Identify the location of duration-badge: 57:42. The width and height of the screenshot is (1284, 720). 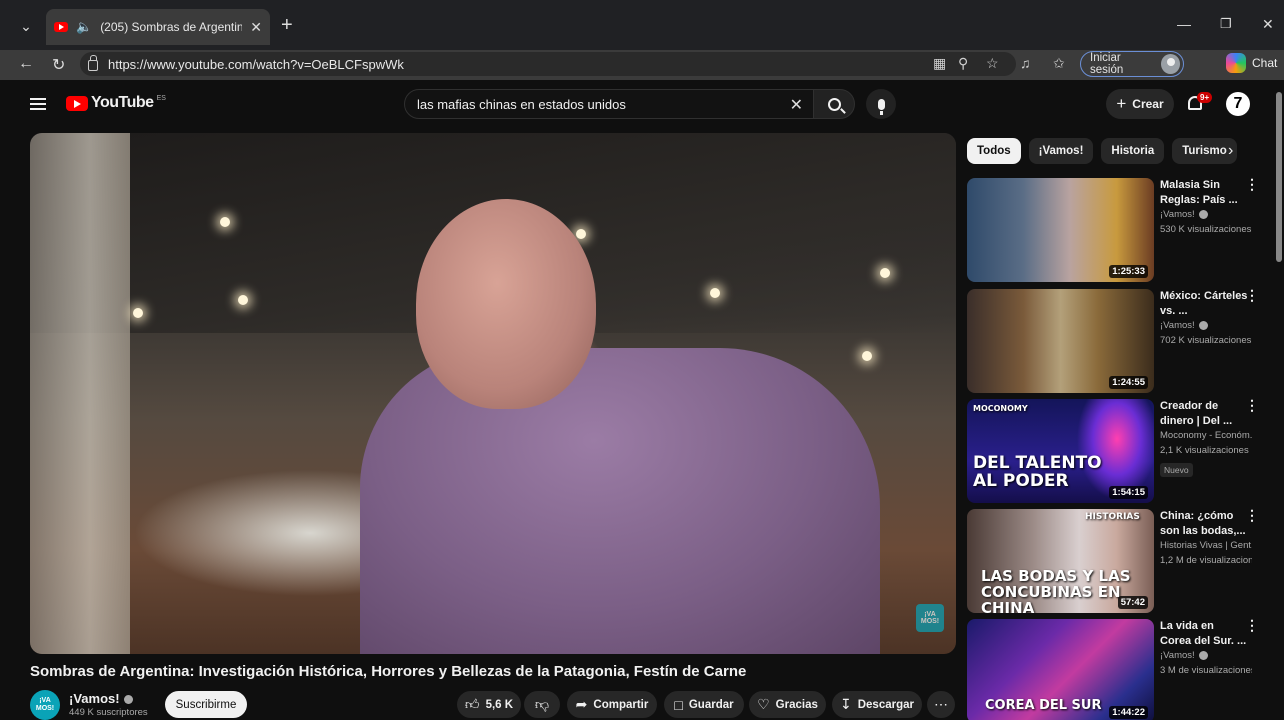
(1132, 602).